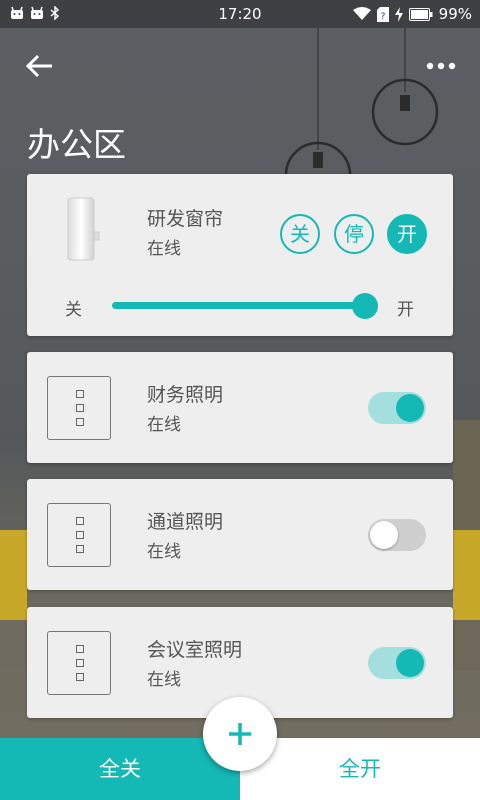 Image resolution: width=480 pixels, height=800 pixels. I want to click on more-options-icon, so click(441, 66).